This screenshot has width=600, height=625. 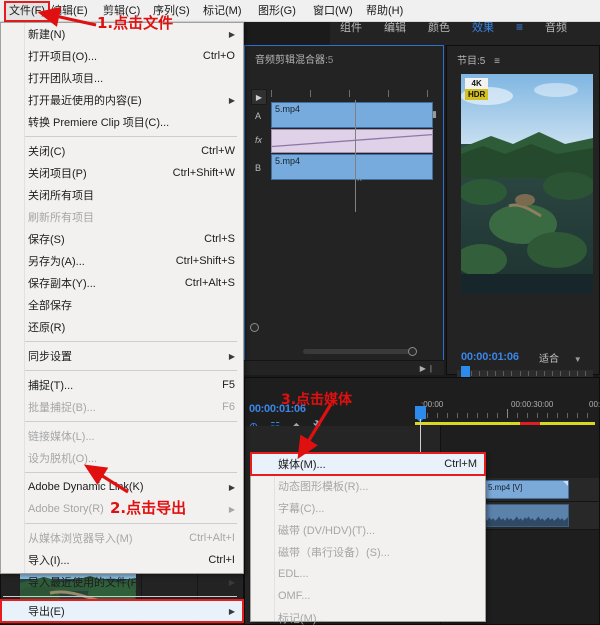 What do you see at coordinates (122, 56) in the screenshot?
I see `file-menu-item: 打开项目(O)... Ctrl+O` at bounding box center [122, 56].